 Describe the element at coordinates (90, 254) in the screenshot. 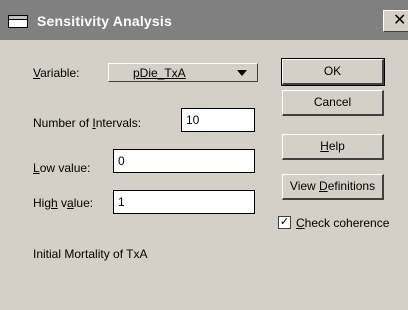

I see `variable-description: Initial Mortality of TxA` at that location.